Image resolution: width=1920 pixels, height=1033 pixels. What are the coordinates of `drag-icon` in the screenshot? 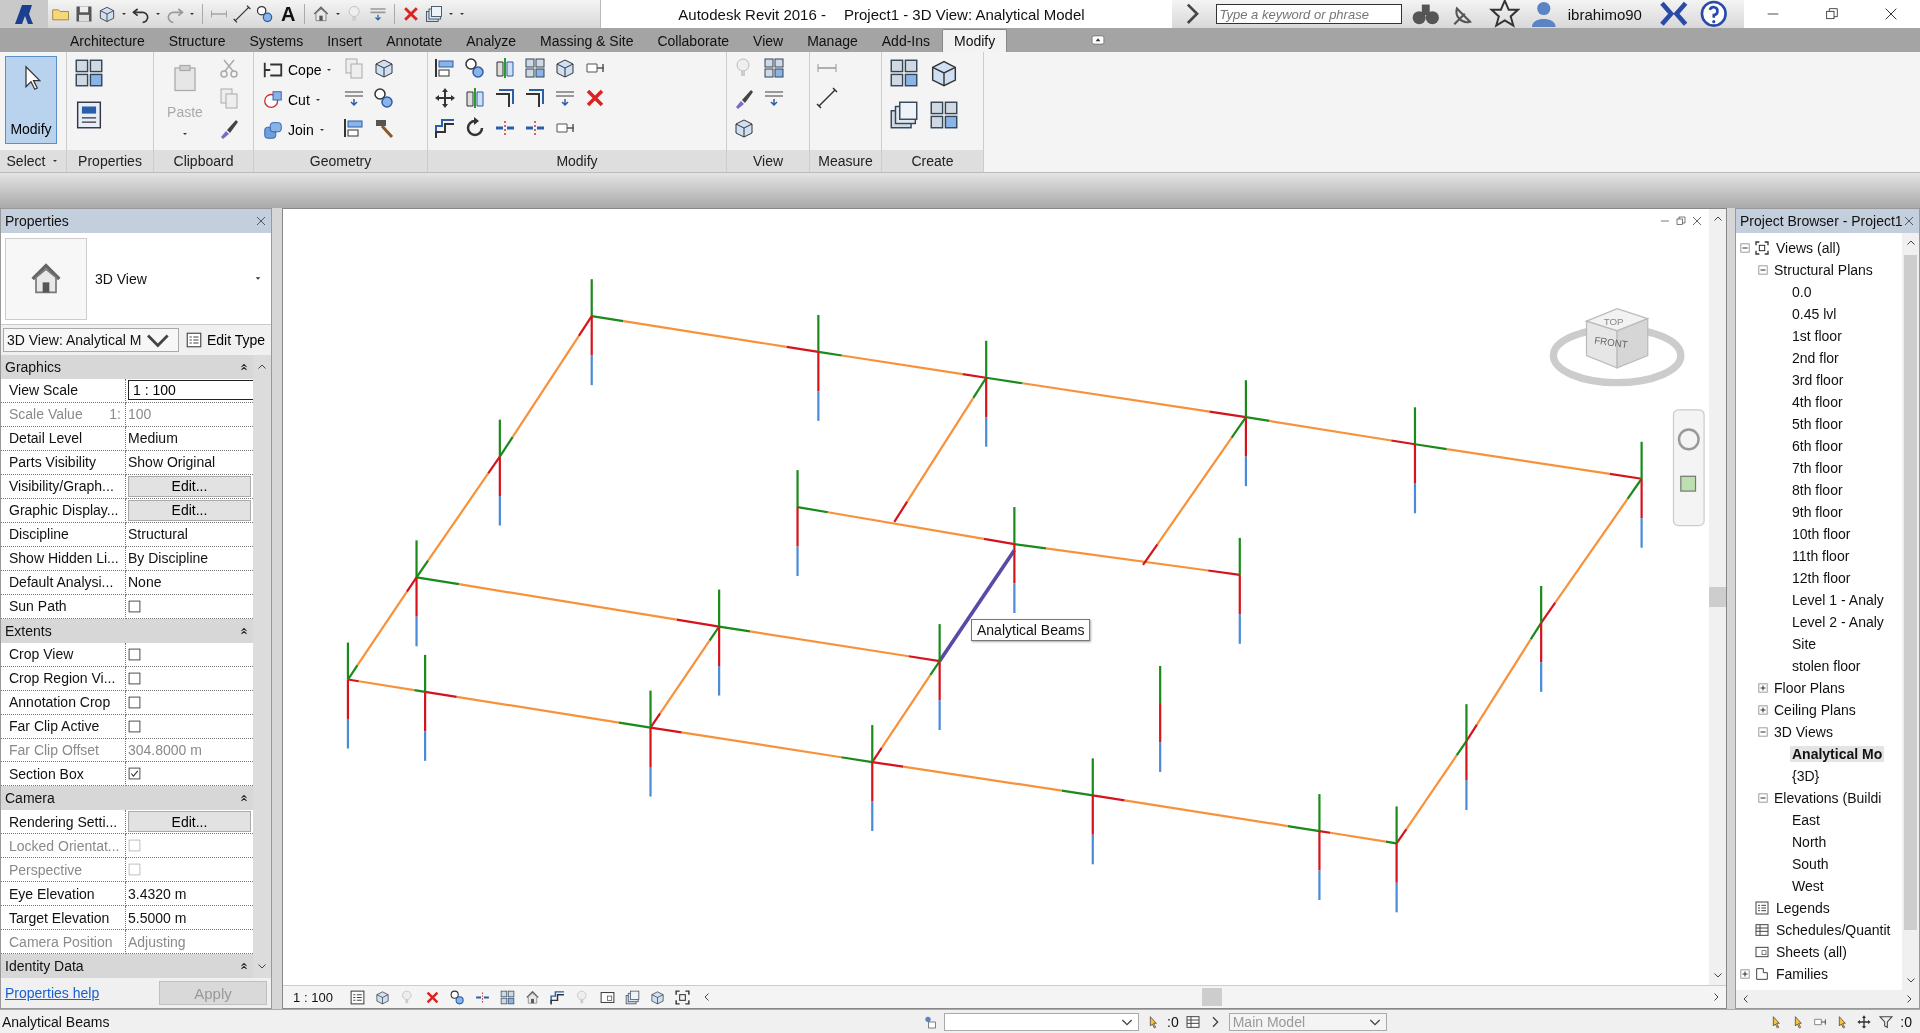 It's located at (1864, 1021).